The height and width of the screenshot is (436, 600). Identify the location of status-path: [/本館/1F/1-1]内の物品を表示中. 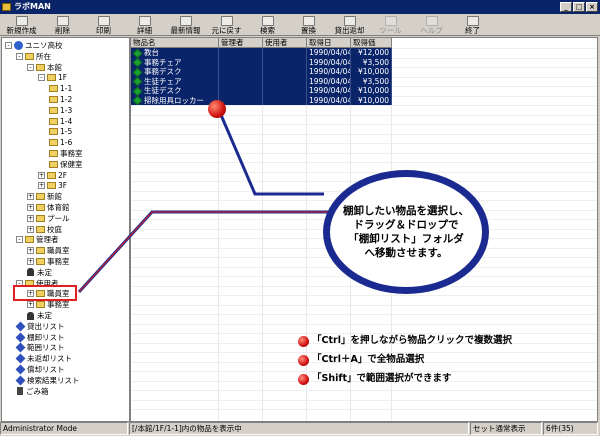
(299, 428).